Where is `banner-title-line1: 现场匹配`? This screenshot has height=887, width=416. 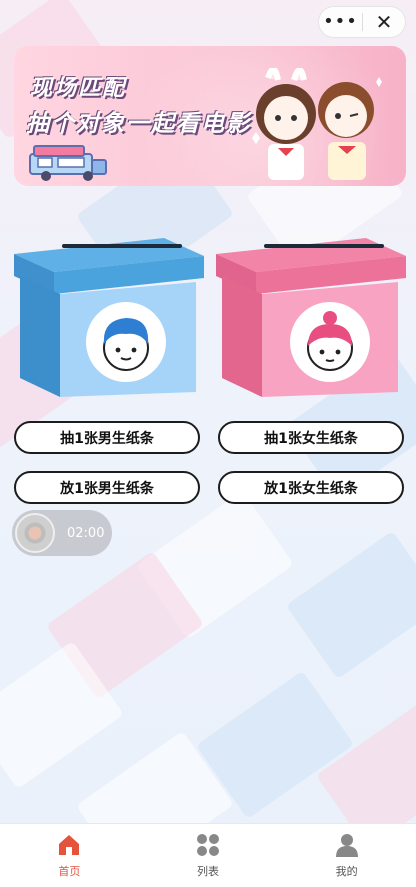
banner-title-line1: 现场匹配 is located at coordinates (78, 88).